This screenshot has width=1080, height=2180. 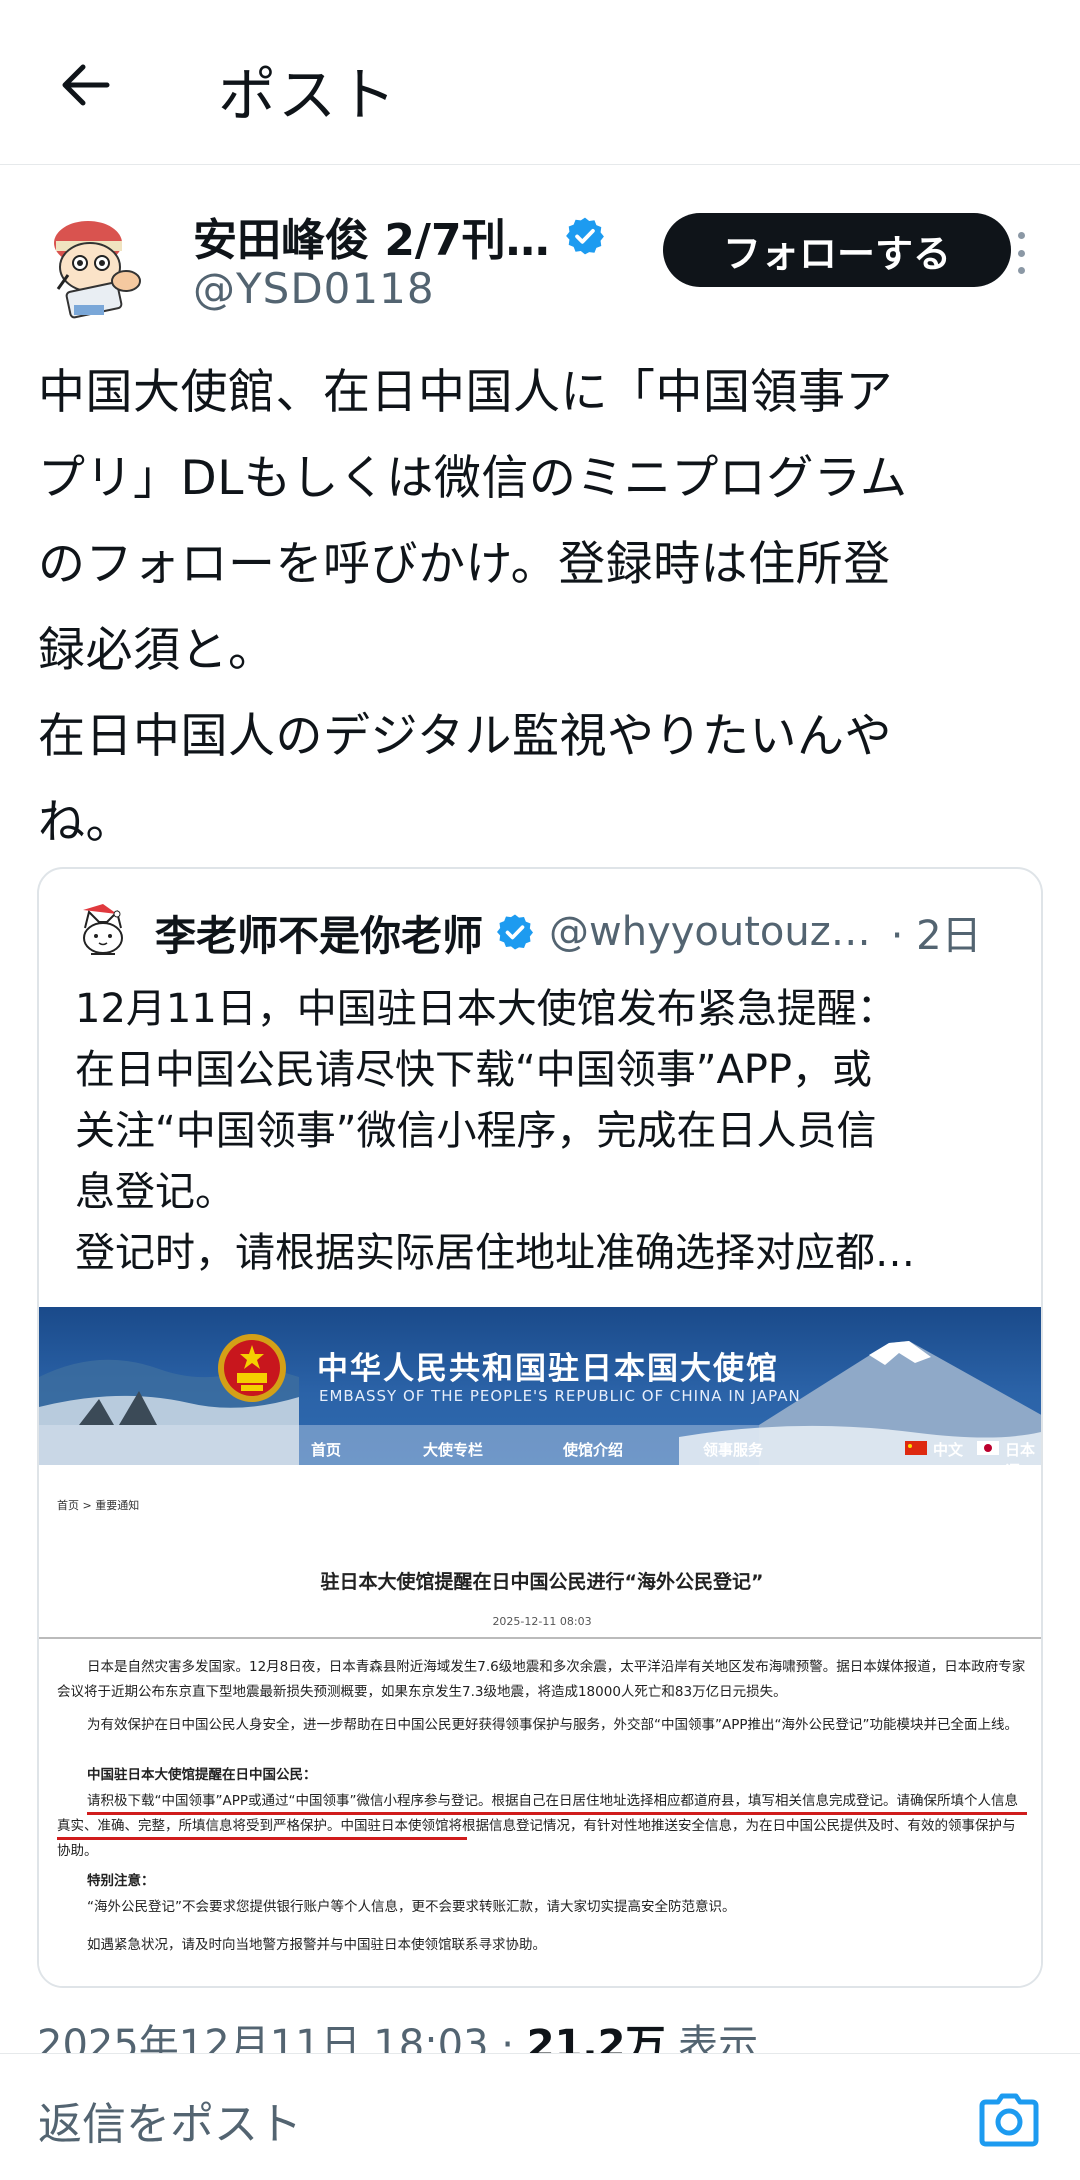 I want to click on quoted-text-line: 12月11日，中国驻日本大使馆发布紧急提醒：, so click(x=486, y=1009).